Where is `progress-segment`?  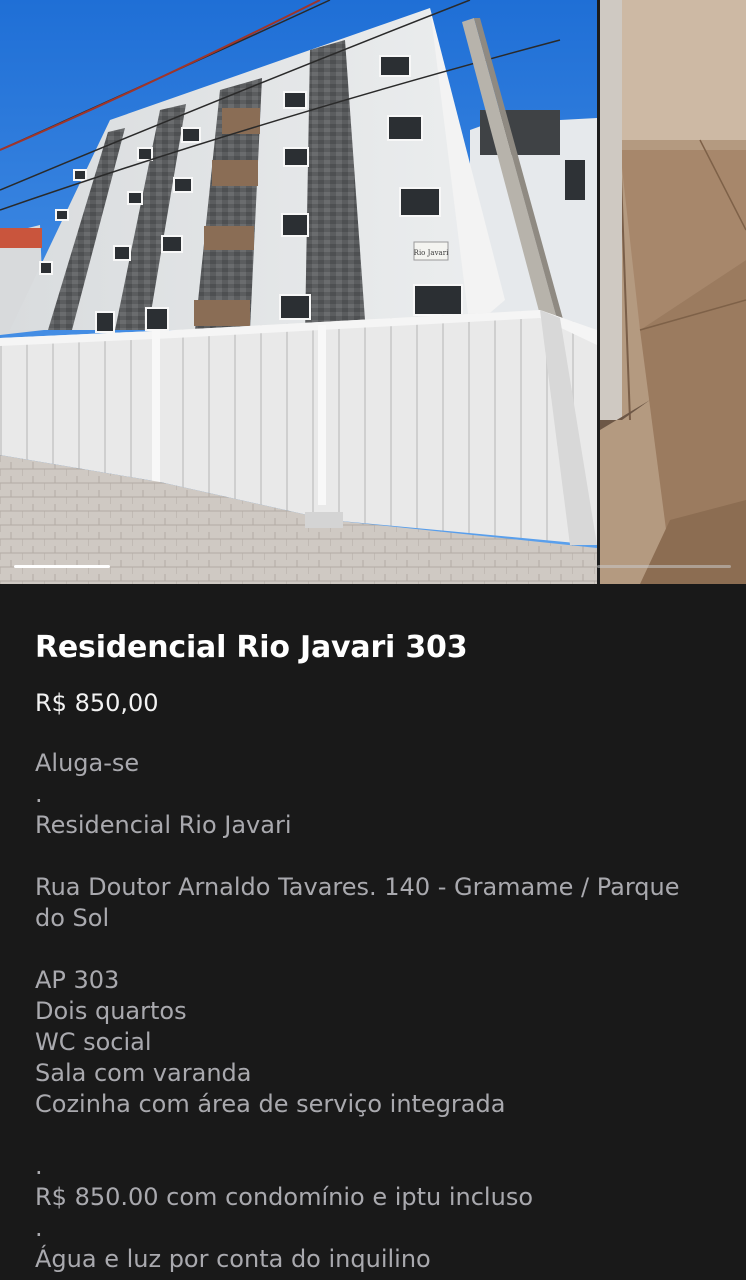 progress-segment is located at coordinates (664, 566).